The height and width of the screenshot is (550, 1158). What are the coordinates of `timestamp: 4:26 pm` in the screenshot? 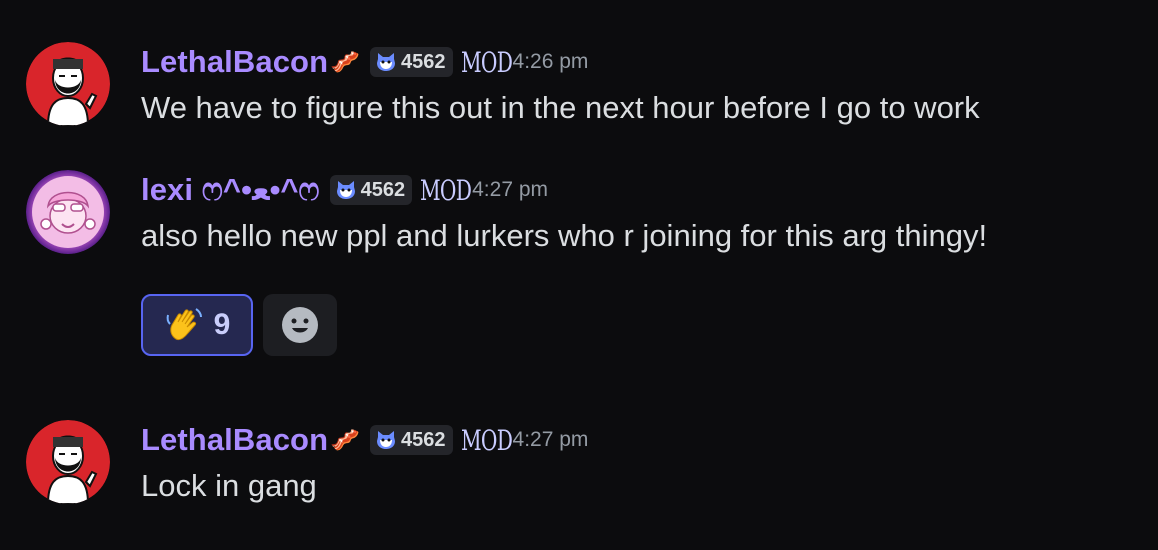 It's located at (551, 62).